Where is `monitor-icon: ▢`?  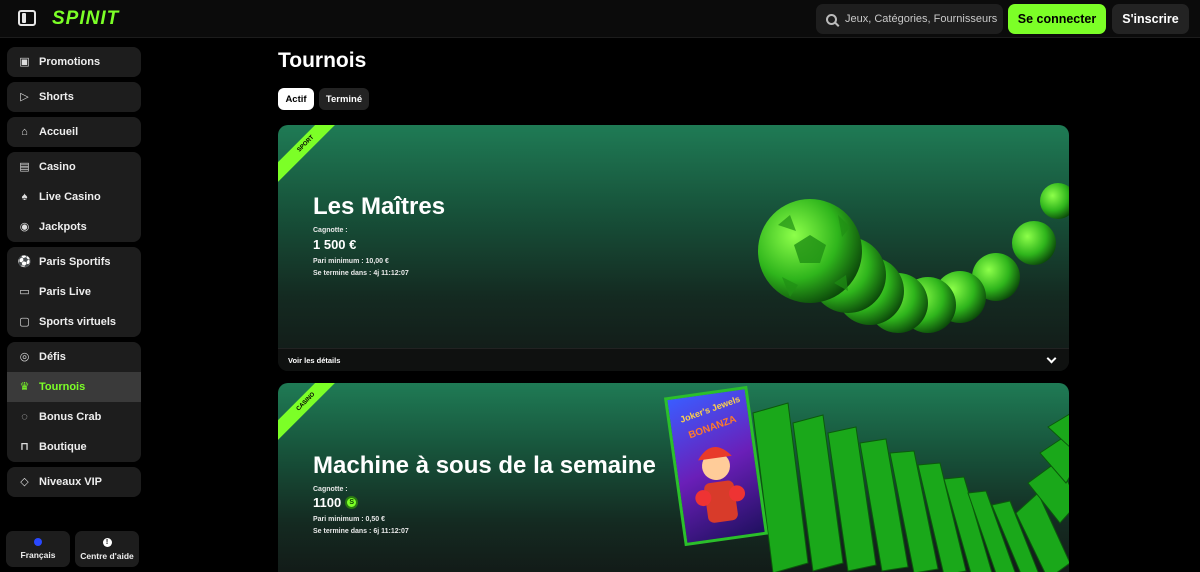 monitor-icon: ▢ is located at coordinates (24, 321).